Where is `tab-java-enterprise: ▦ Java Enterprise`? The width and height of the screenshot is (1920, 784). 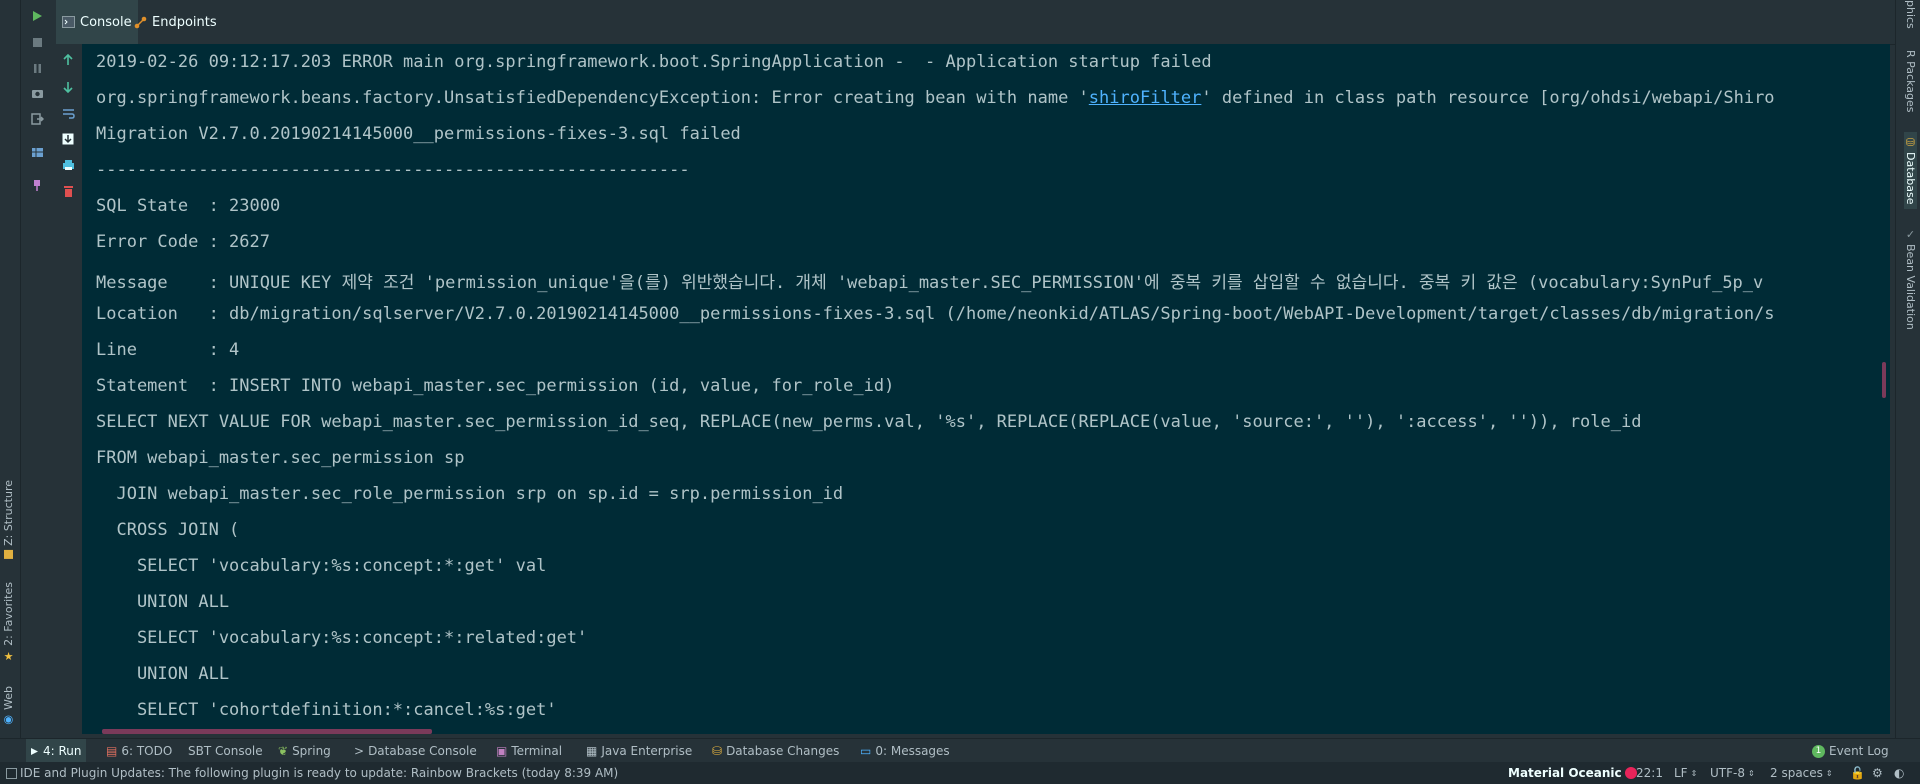 tab-java-enterprise: ▦ Java Enterprise is located at coordinates (639, 751).